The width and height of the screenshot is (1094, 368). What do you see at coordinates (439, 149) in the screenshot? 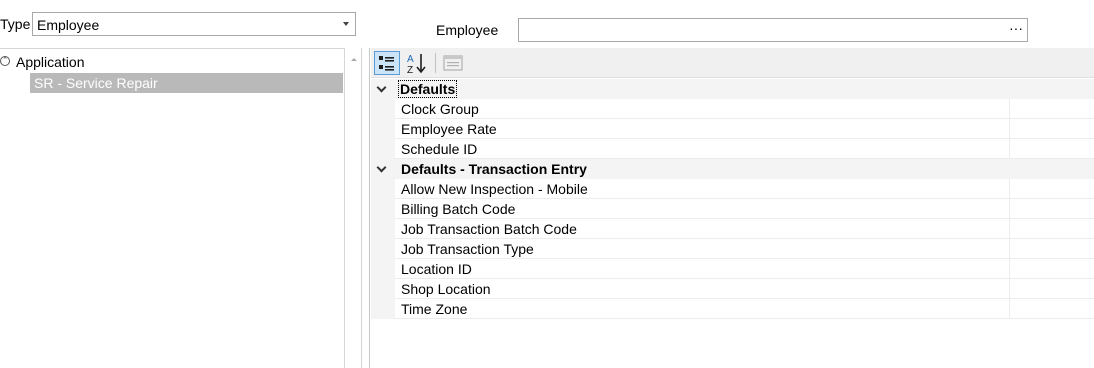
I see `property-name: Schedule ID` at bounding box center [439, 149].